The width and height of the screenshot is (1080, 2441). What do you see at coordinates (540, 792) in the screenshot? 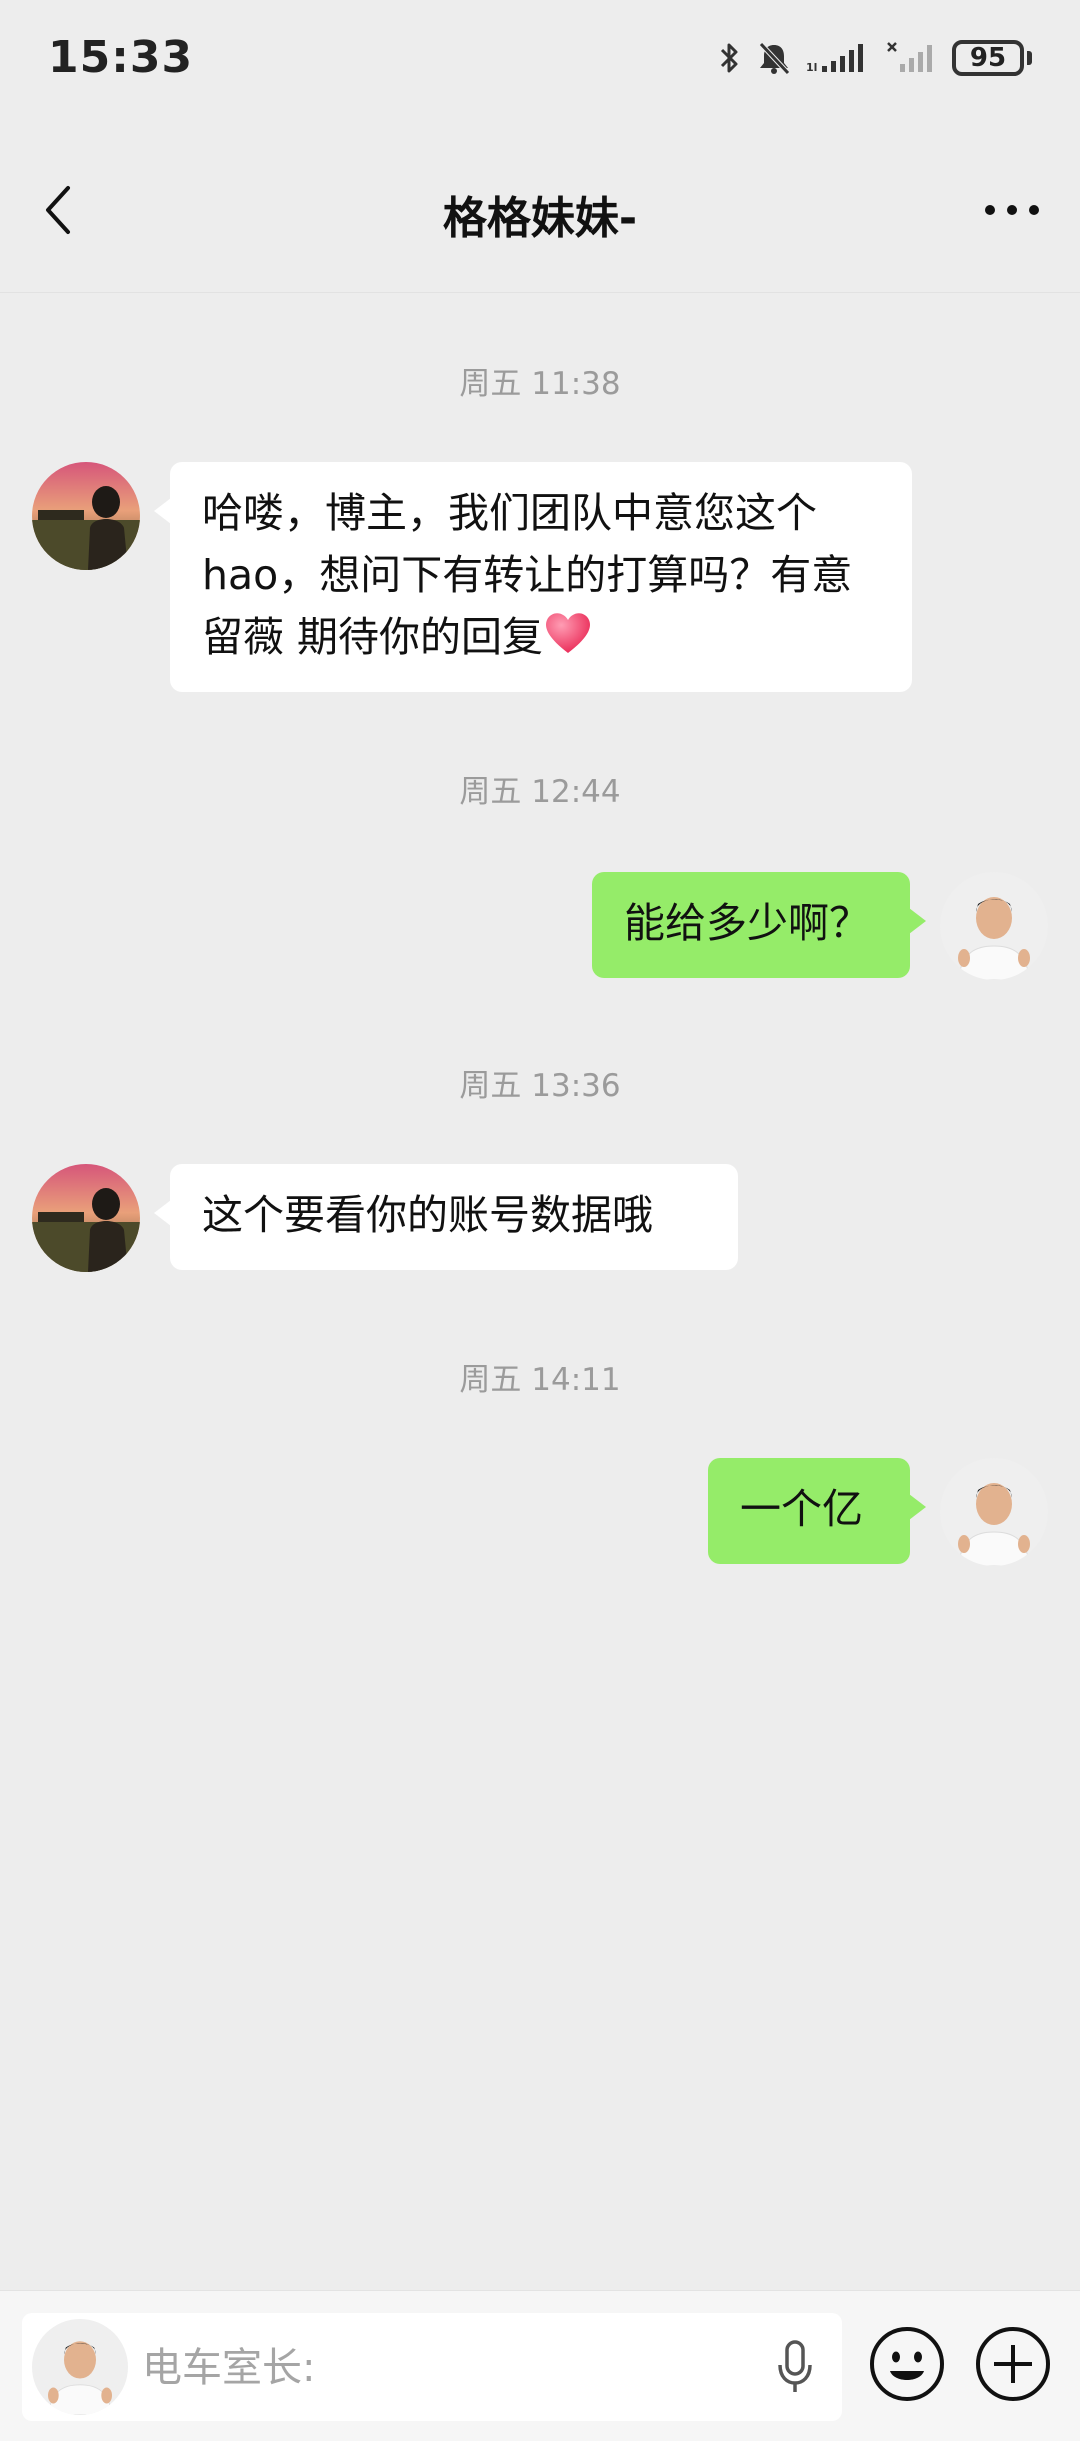
I see `message-timestamp: 周五 12:44` at bounding box center [540, 792].